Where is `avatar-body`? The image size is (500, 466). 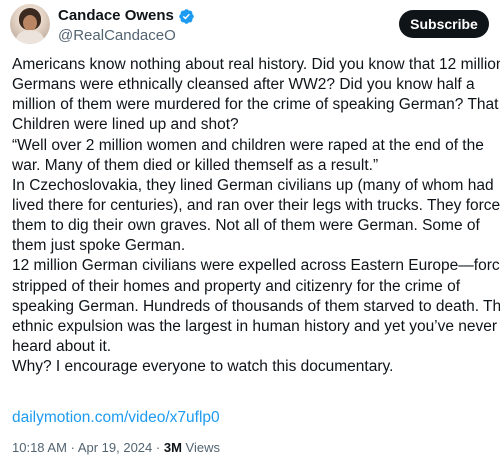 avatar-body is located at coordinates (30, 37).